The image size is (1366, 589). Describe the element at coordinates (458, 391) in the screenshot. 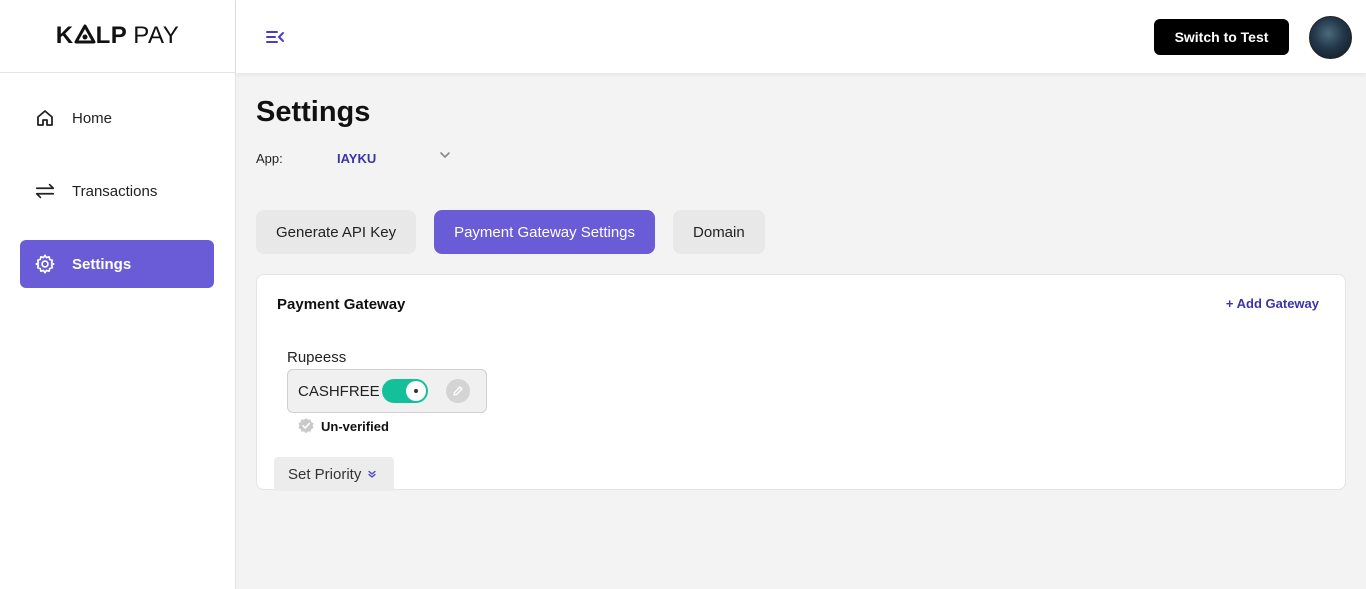

I see `edit-icon` at that location.